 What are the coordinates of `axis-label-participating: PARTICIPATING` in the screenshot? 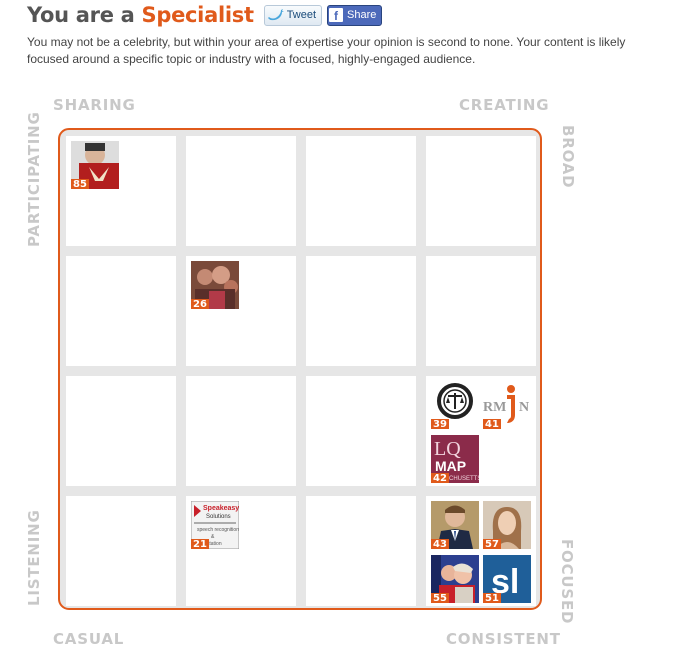 It's located at (34, 179).